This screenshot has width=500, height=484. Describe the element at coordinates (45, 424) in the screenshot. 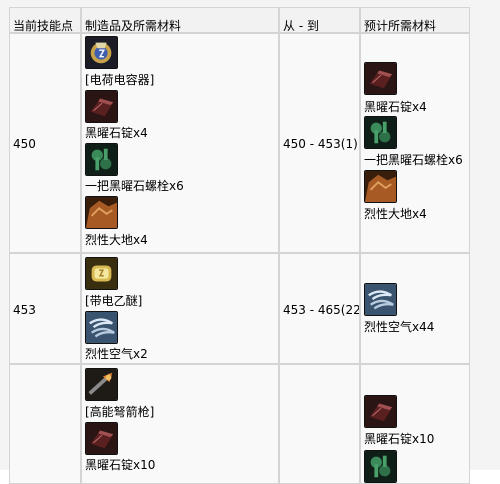

I see `table-row` at that location.